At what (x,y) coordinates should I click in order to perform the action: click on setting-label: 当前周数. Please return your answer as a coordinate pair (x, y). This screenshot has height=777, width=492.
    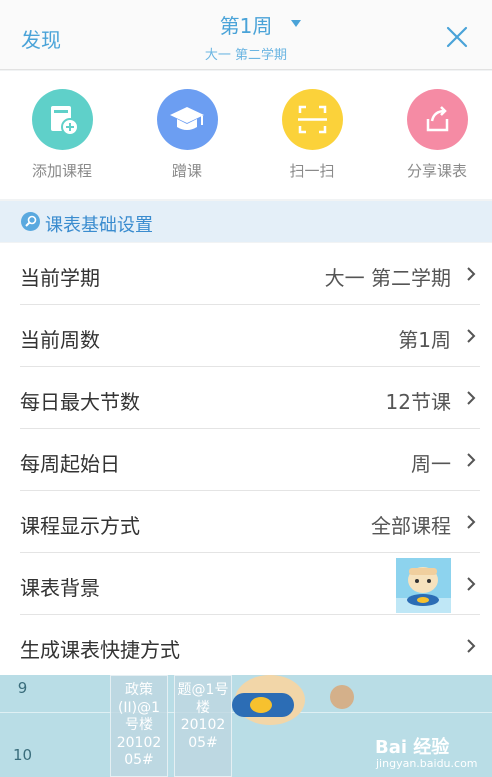
    Looking at the image, I should click on (60, 340).